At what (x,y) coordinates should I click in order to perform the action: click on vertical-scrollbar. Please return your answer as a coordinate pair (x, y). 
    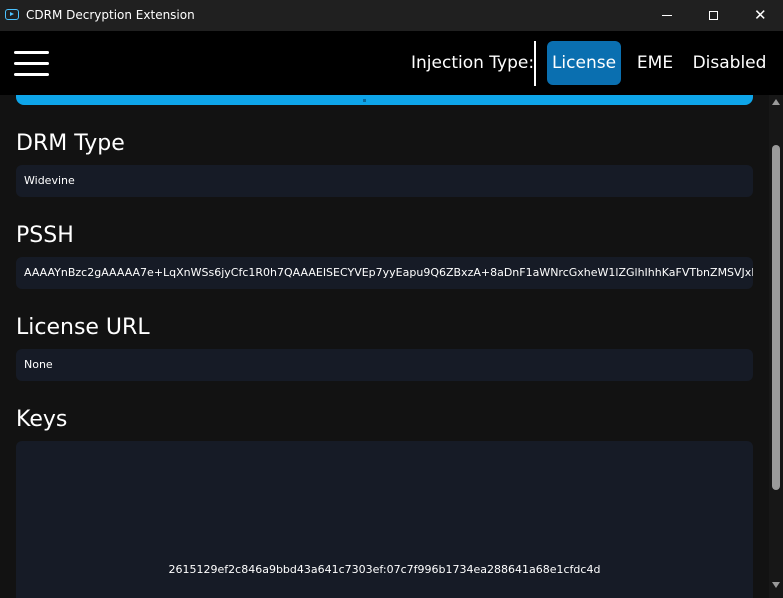
    Looking at the image, I should click on (776, 346).